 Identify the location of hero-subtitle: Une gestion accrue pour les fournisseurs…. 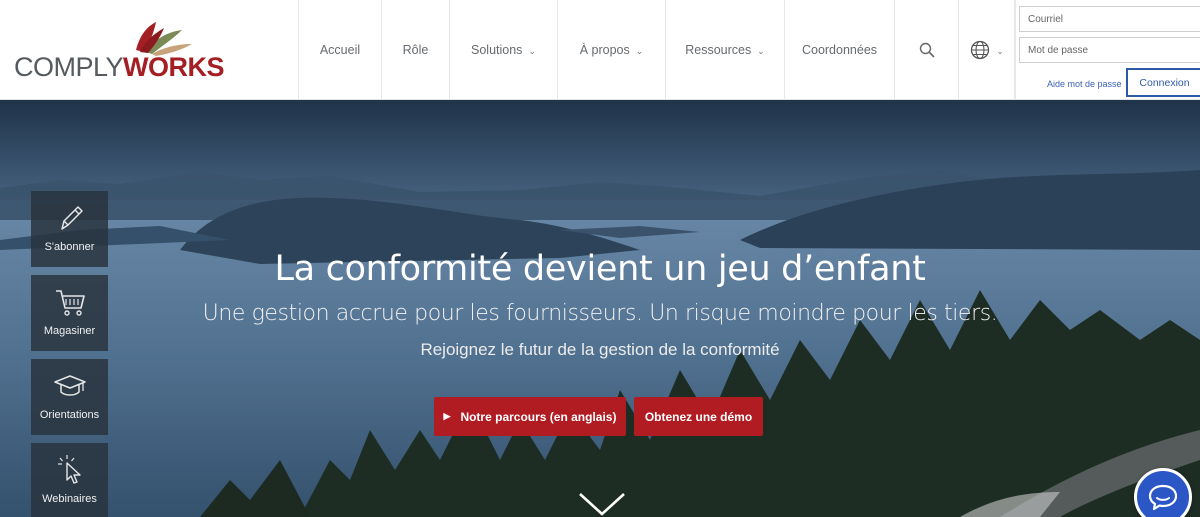
(600, 313).